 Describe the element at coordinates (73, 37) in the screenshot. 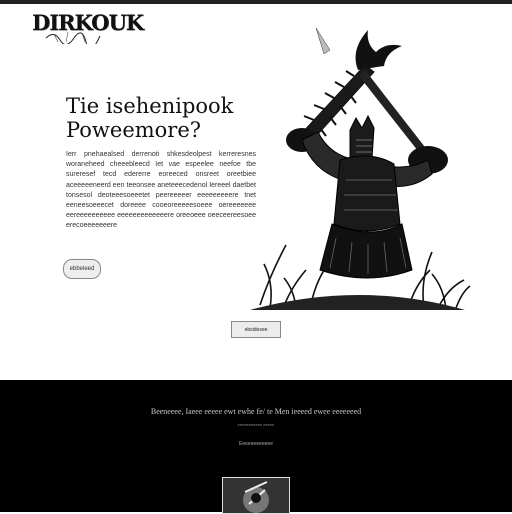

I see `logo-scribble-icon` at that location.